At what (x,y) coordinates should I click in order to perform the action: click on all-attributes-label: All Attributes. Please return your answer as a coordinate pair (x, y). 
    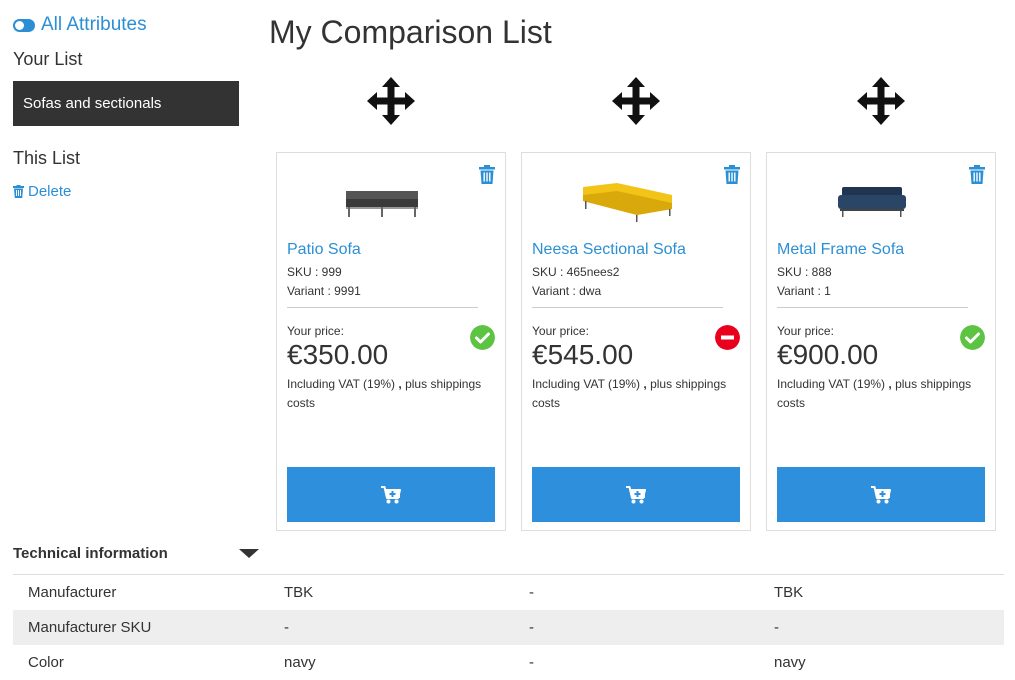
    Looking at the image, I should click on (94, 24).